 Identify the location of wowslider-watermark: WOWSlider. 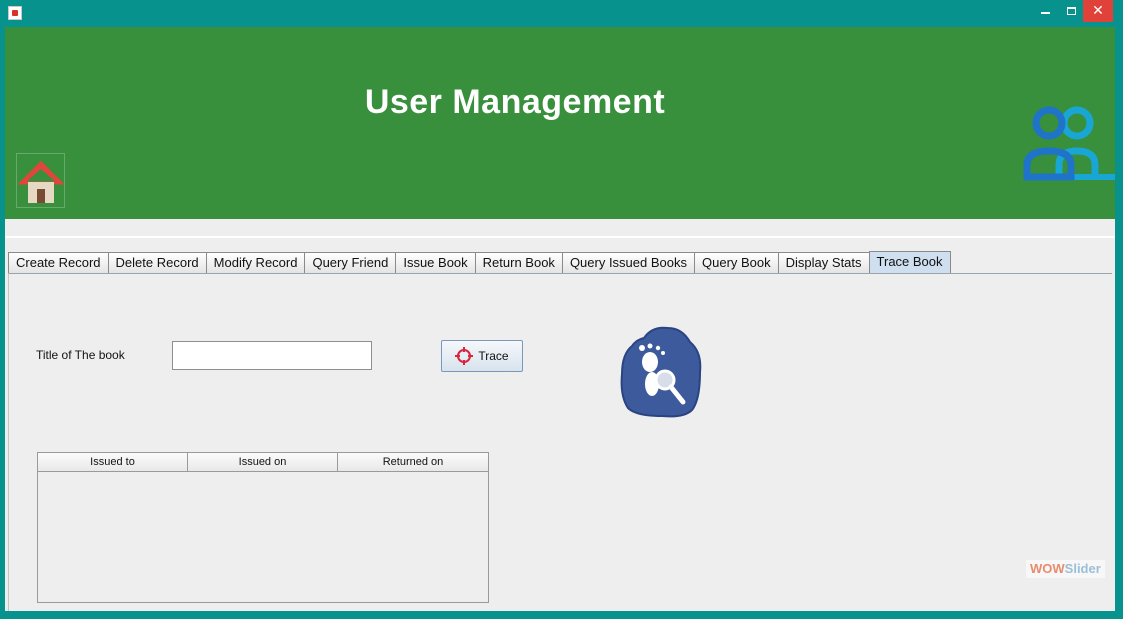
(1065, 569).